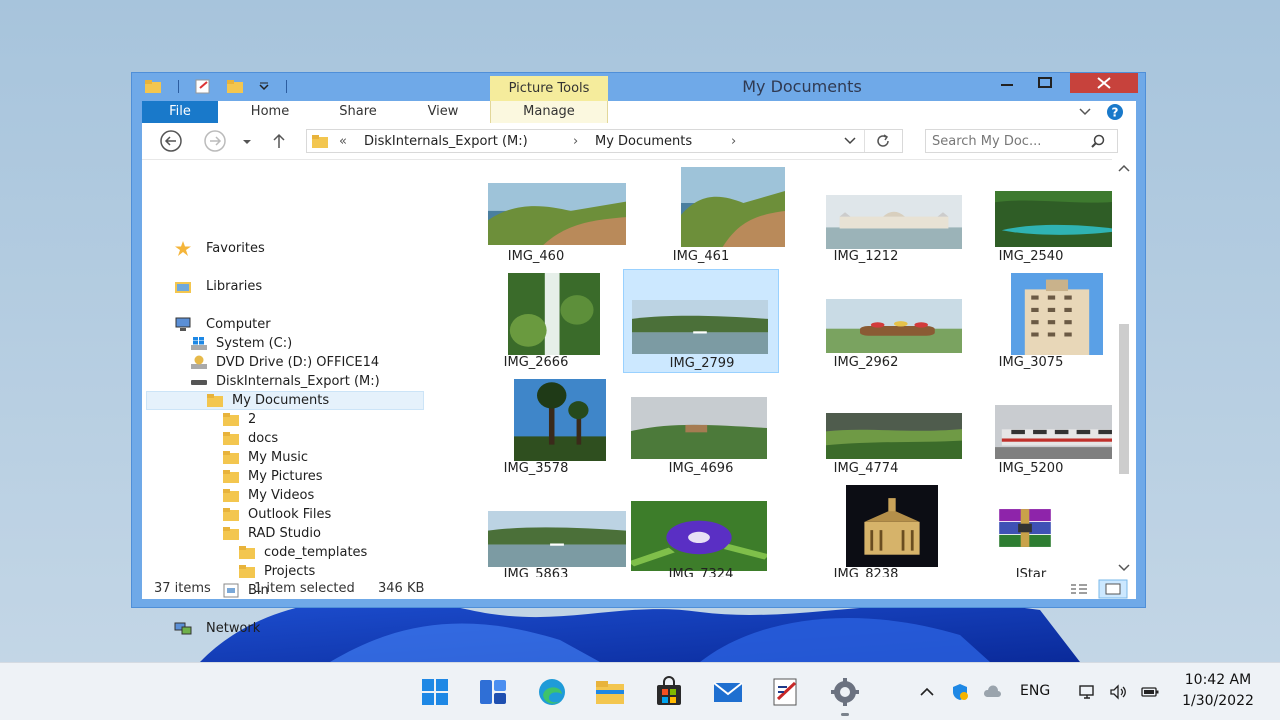 This screenshot has height=720, width=1280. What do you see at coordinates (182, 588) in the screenshot?
I see `item-count: 37 items` at bounding box center [182, 588].